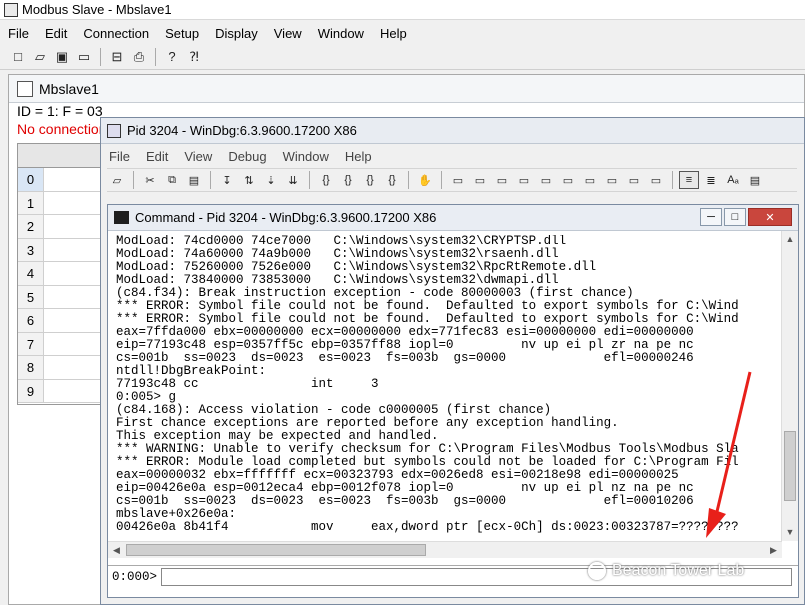 Image resolution: width=805 pixels, height=605 pixels. I want to click on windbg-menubar: File Edit View Debug Window Help, so click(452, 156).